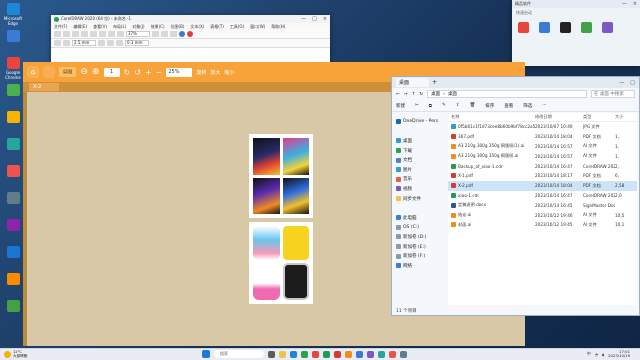 Image resolution: width=640 pixels, height=360 pixels. What do you see at coordinates (406, 94) in the screenshot?
I see `forward-icon: →` at bounding box center [406, 94].